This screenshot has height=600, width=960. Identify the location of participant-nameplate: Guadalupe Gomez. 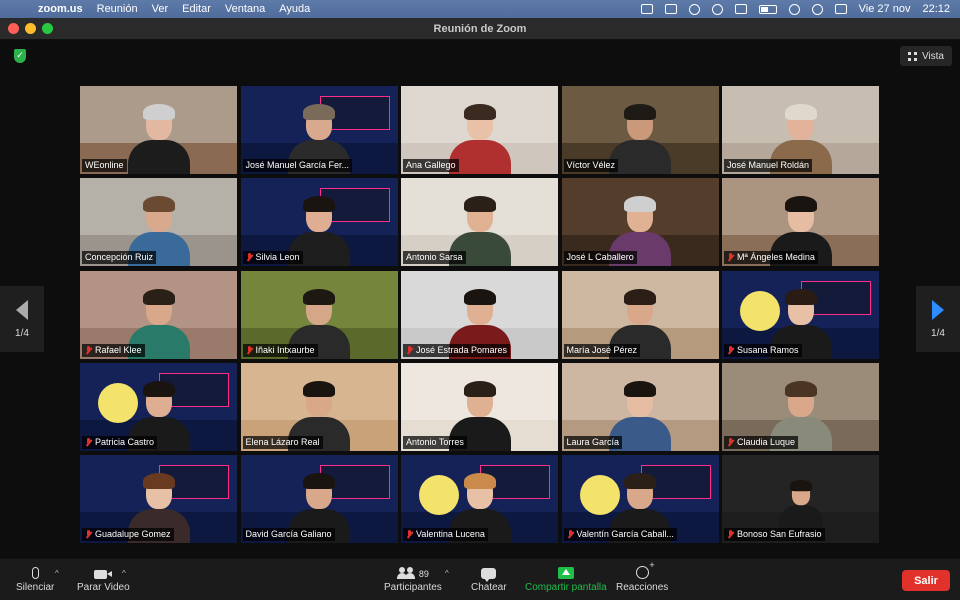
(128, 534).